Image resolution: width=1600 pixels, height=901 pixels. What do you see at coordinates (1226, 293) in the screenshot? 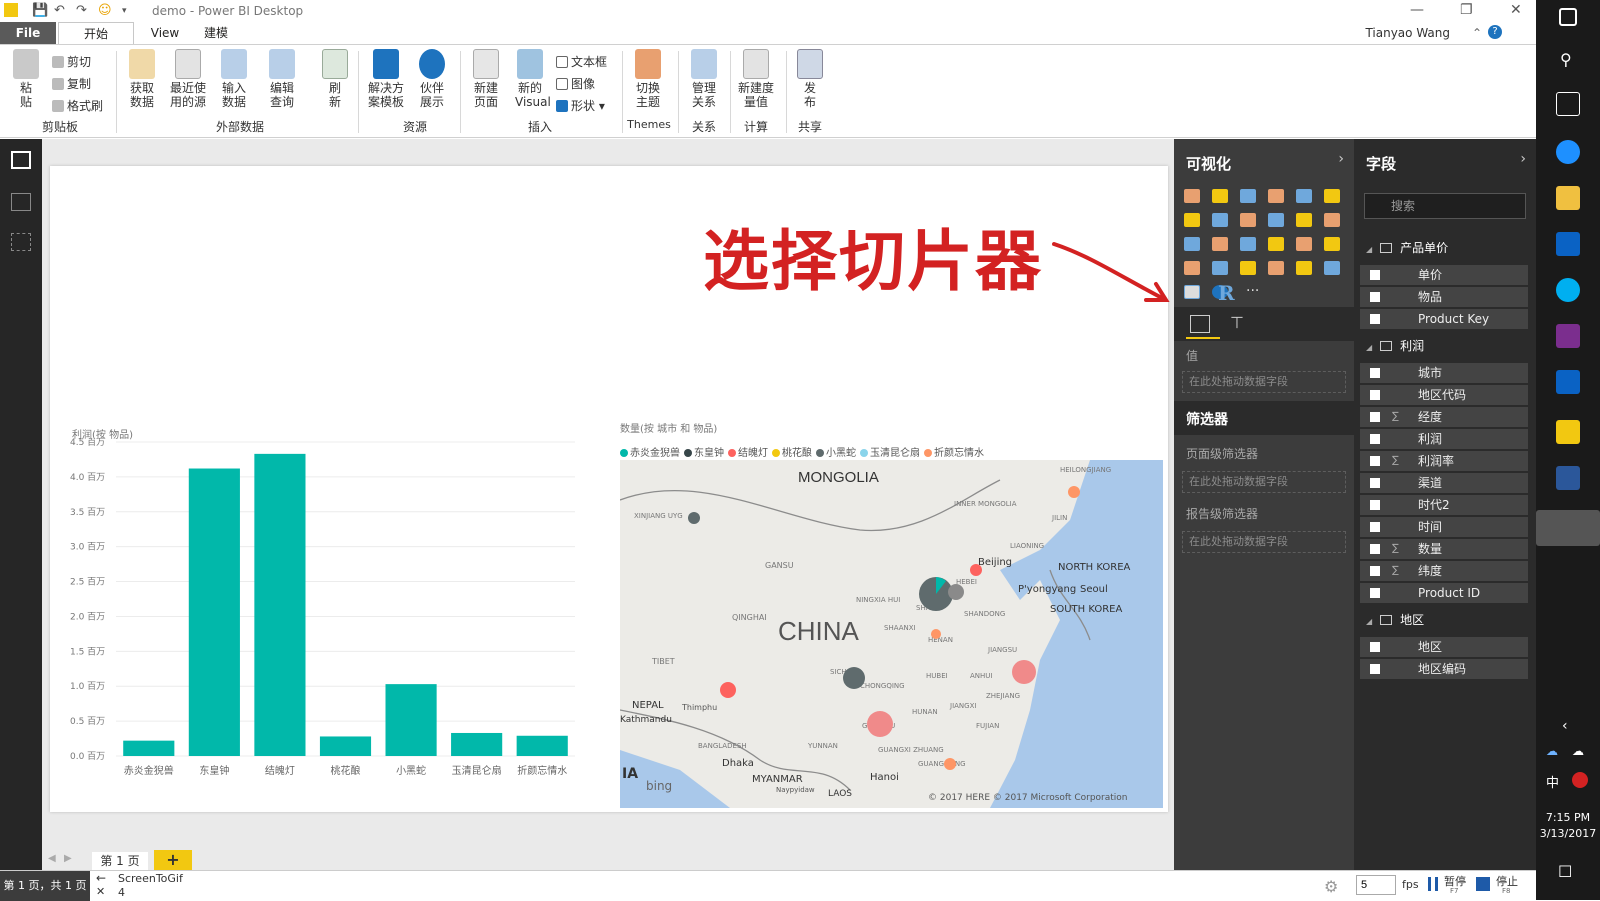
I see `r-visual-icon: R` at bounding box center [1226, 293].